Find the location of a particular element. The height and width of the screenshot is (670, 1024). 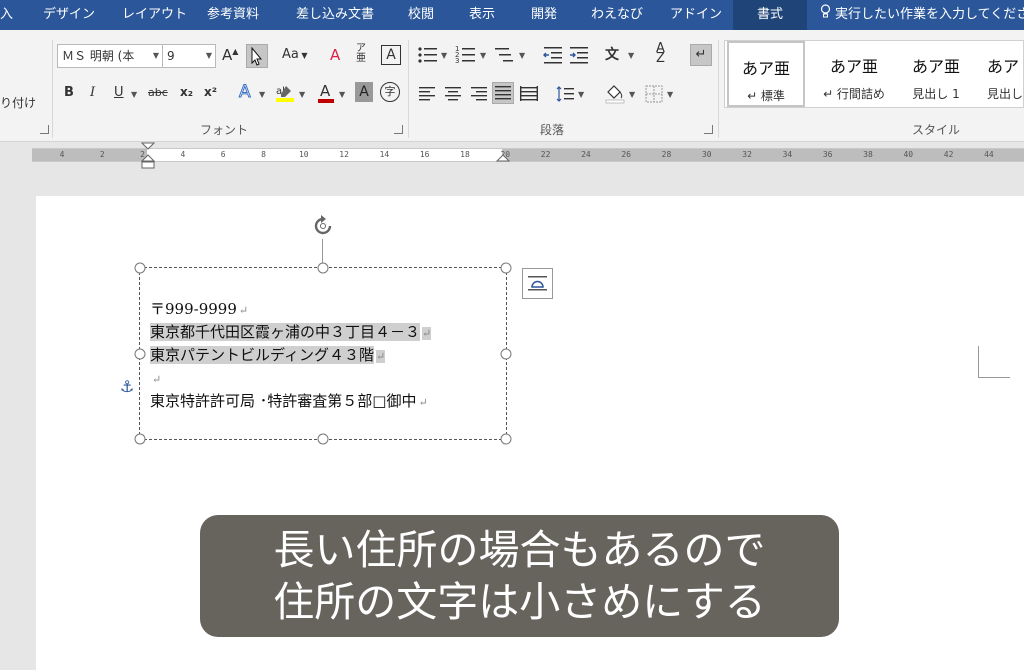

tab-addins: アドイン is located at coordinates (696, 15).